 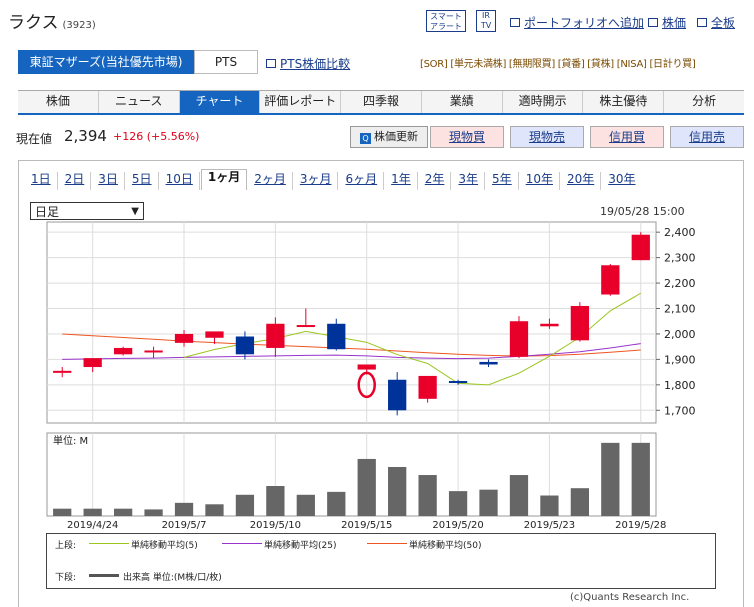 What do you see at coordinates (104, 575) in the screenshot?
I see `legend-volume-swatch` at bounding box center [104, 575].